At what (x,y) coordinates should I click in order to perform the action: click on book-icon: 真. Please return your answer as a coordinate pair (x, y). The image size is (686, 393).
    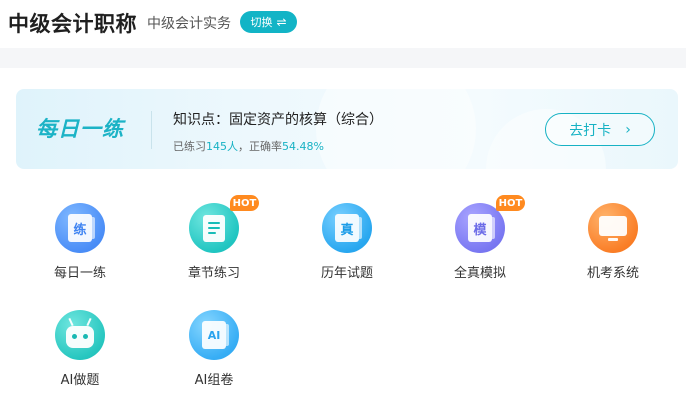
    Looking at the image, I should click on (348, 228).